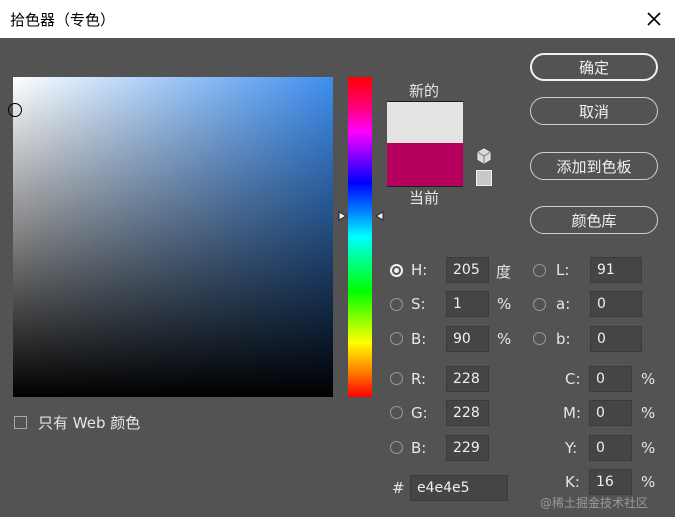 This screenshot has height=517, width=675. What do you see at coordinates (459, 488) in the screenshot?
I see `hex-input: e4e4e5` at bounding box center [459, 488].